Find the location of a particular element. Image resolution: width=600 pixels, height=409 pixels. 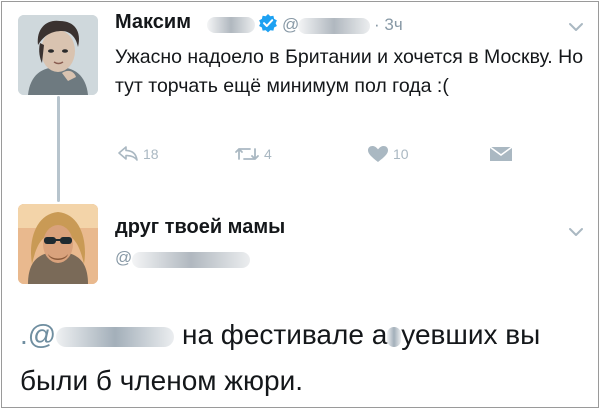

tweet-timestamp: · 3ч is located at coordinates (388, 25).